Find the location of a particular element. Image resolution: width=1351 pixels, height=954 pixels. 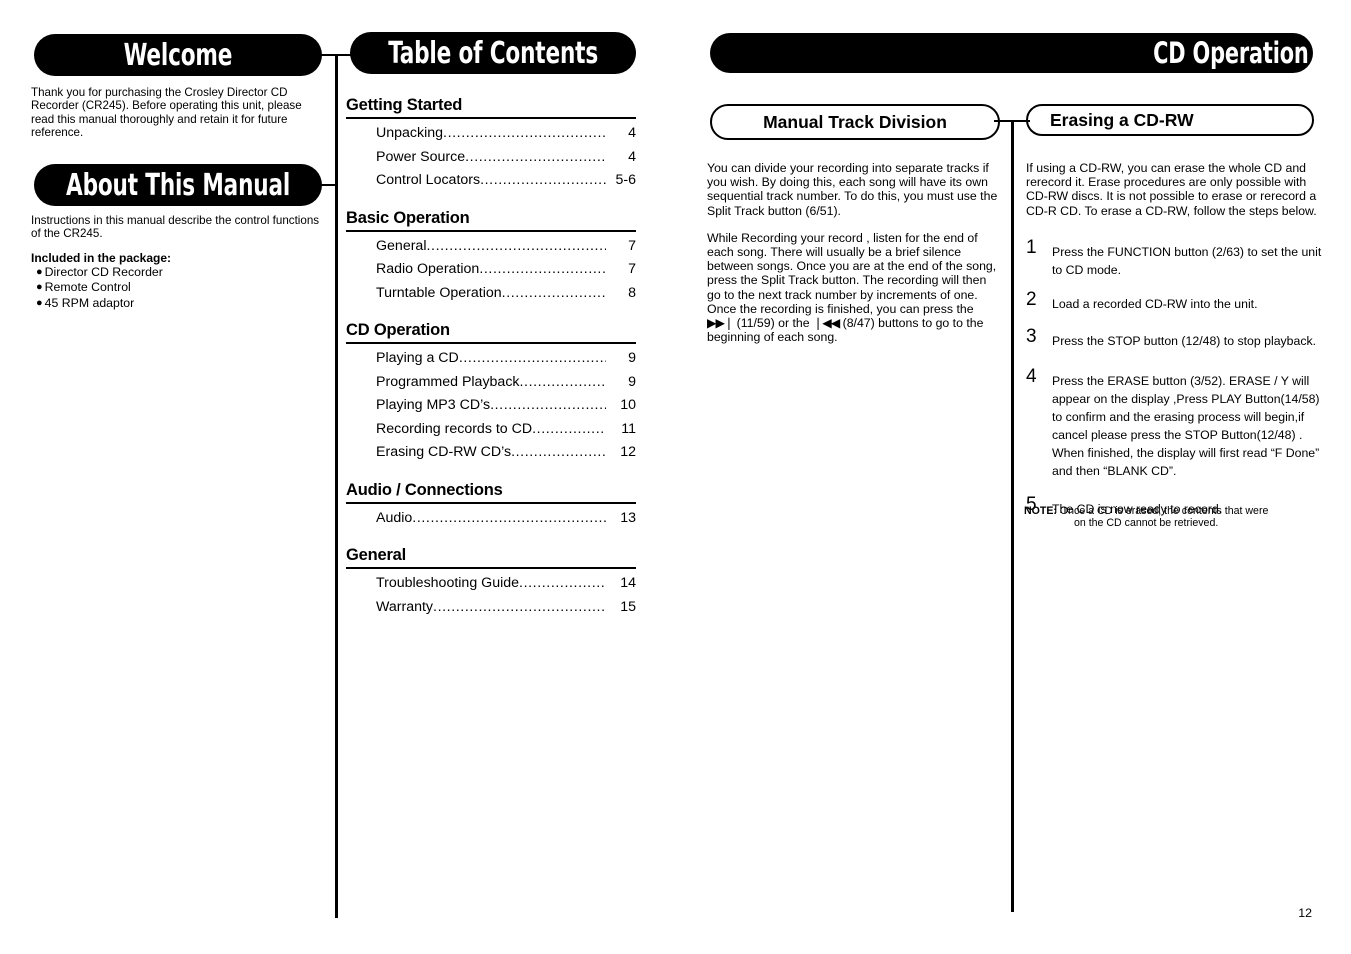

cd-operation-header-pill: CD Operation is located at coordinates (1011, 53).